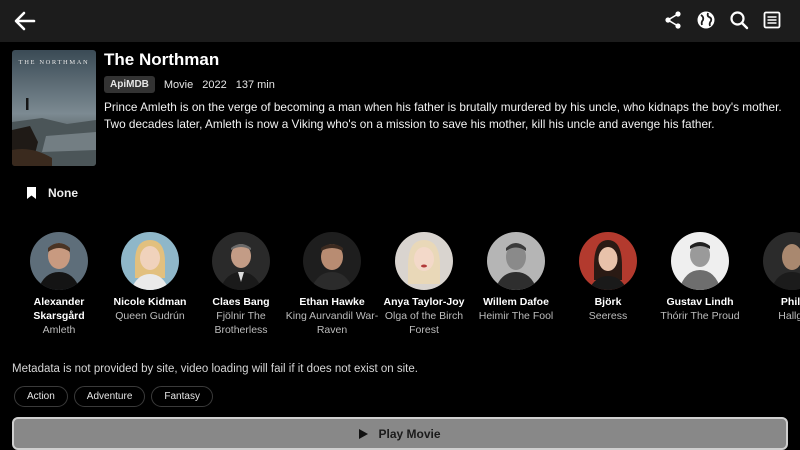 The width and height of the screenshot is (800, 450). I want to click on cast-member: Claes Bang Fjölnir The Brotherless, so click(241, 284).